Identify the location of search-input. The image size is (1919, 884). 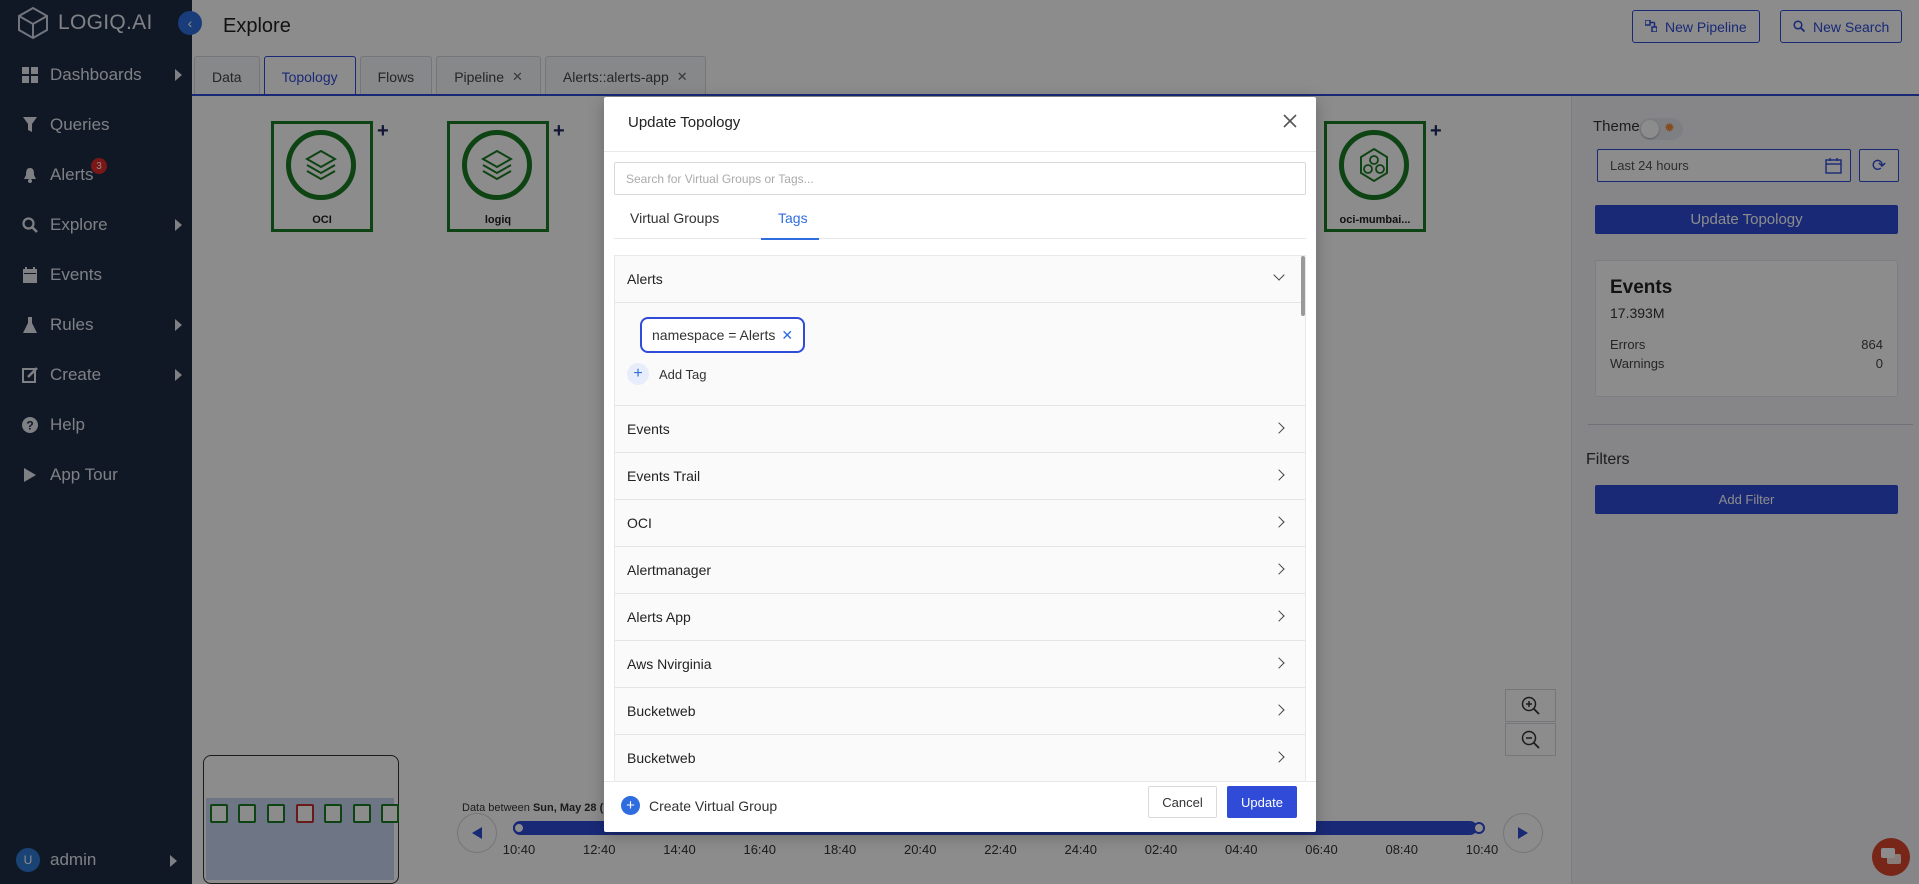
(960, 178).